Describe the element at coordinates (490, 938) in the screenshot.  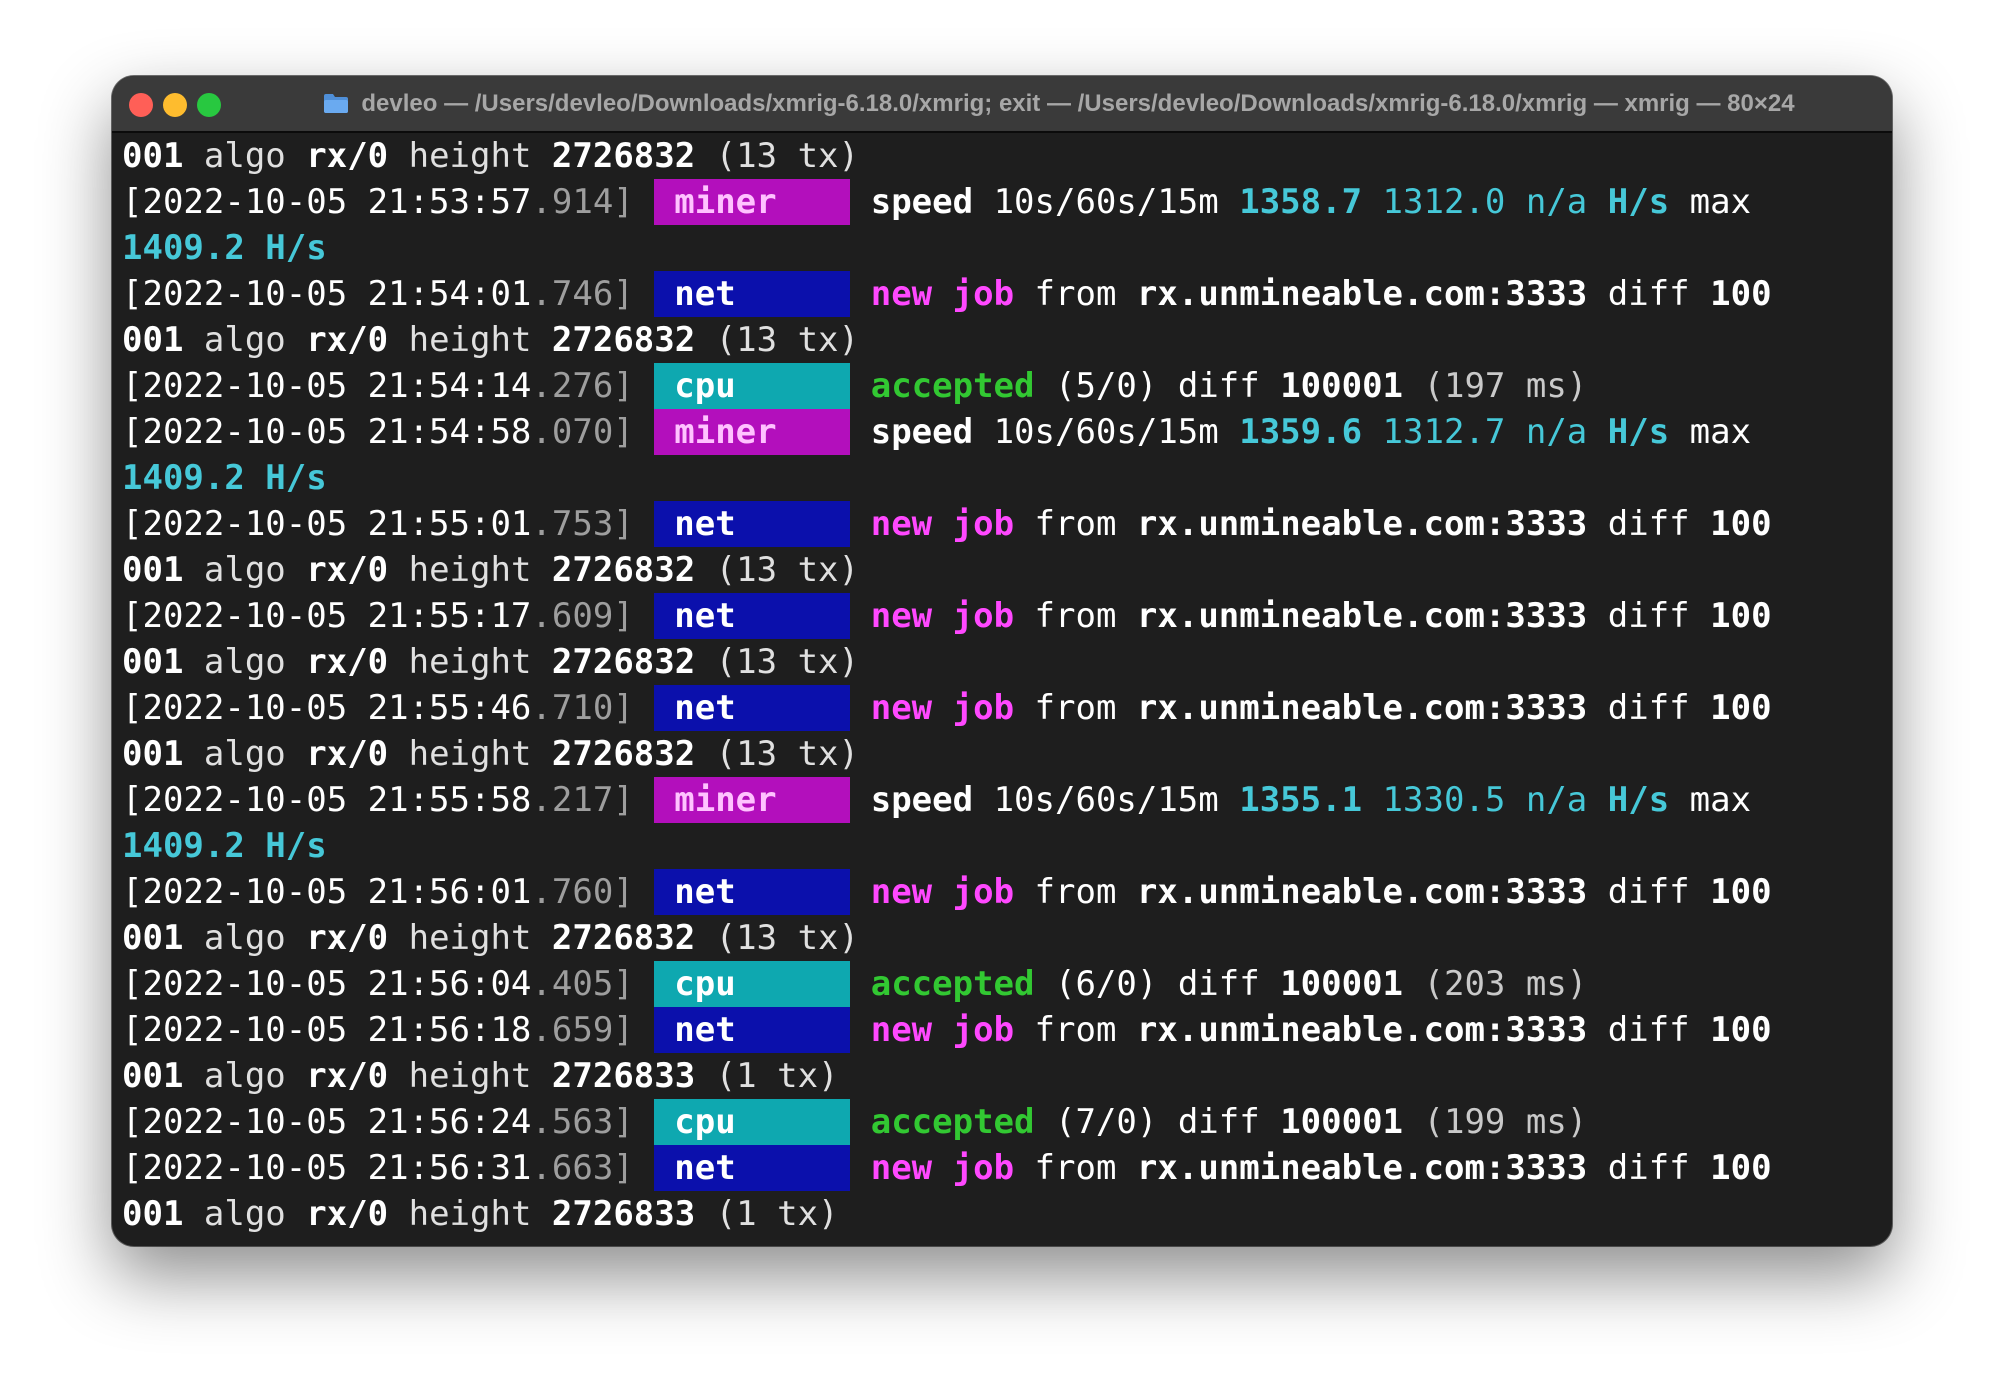
I see `algo-line-text: 001 algo rx/0 height 2726832 (13 tx)` at that location.